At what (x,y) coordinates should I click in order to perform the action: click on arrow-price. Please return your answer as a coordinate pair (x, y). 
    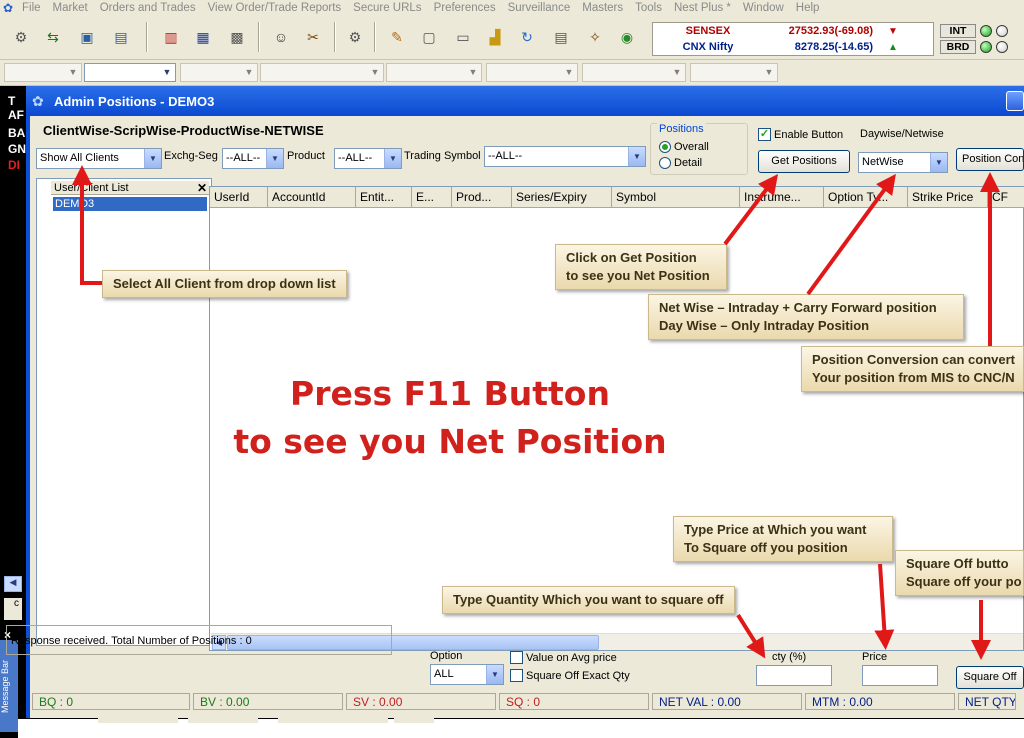
    Looking at the image, I should click on (884, 606).